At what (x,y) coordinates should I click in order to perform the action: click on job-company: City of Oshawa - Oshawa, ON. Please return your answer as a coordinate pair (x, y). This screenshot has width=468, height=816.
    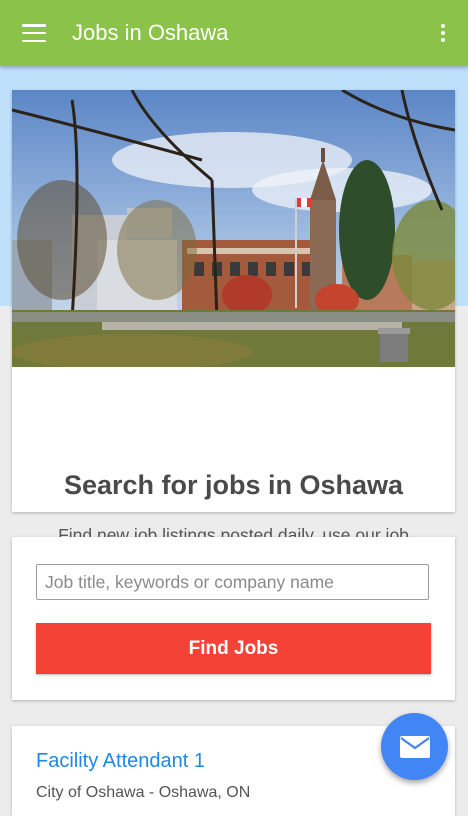
    Looking at the image, I should click on (143, 792).